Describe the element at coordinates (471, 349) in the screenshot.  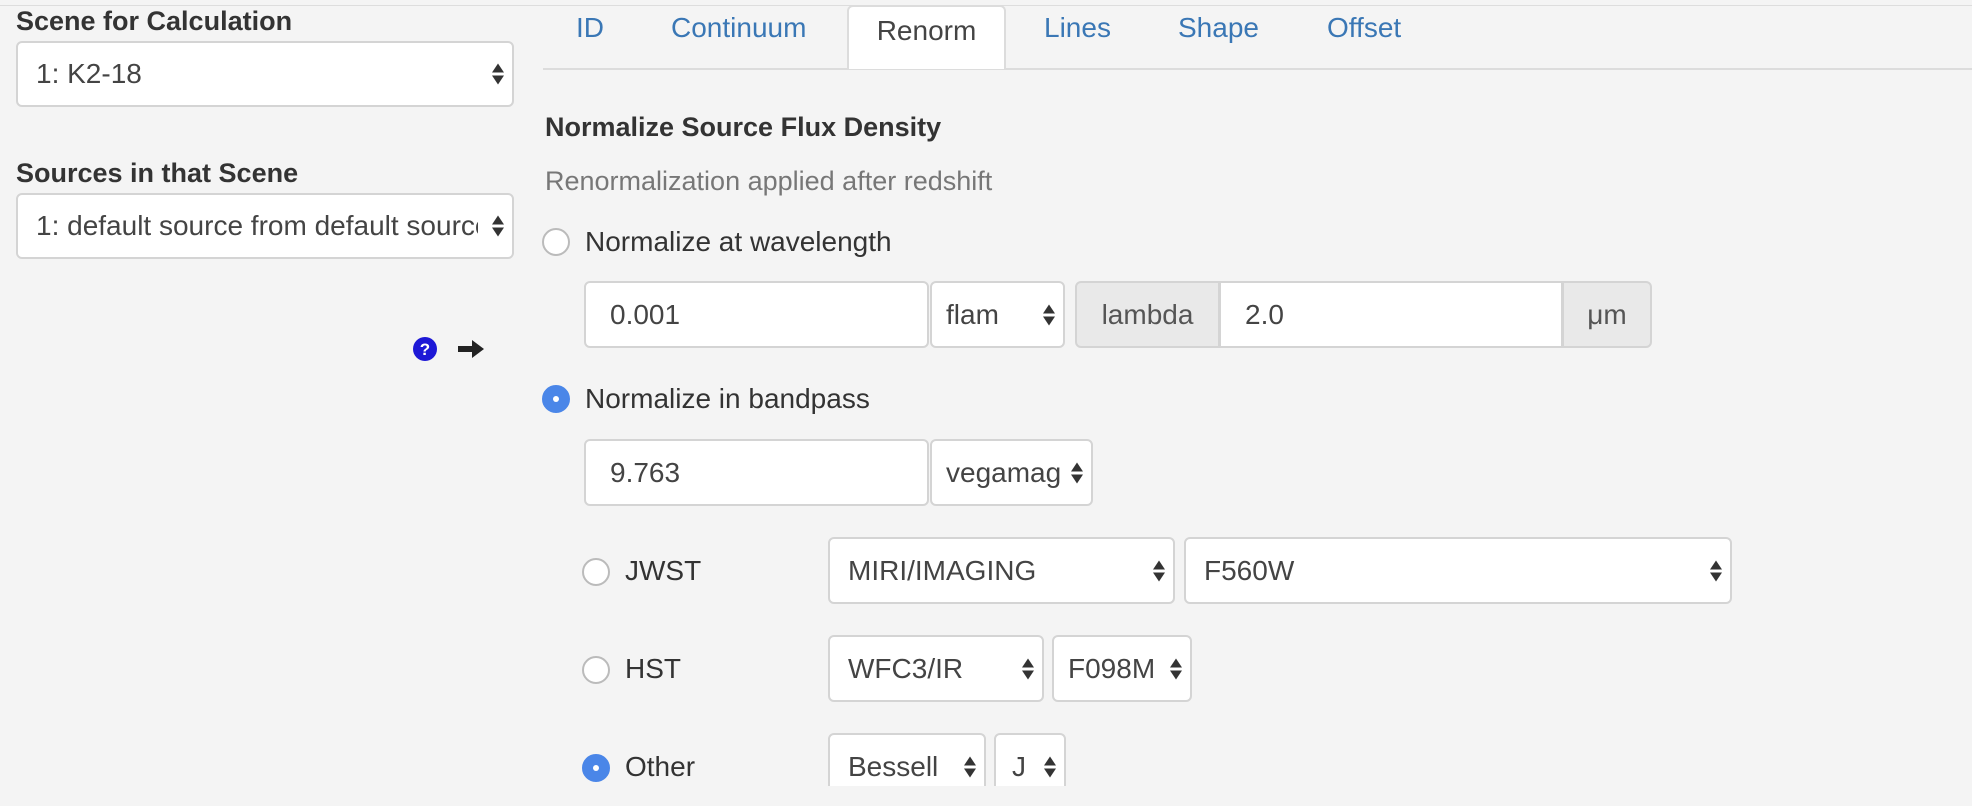
I see `arrow-right-icon` at that location.